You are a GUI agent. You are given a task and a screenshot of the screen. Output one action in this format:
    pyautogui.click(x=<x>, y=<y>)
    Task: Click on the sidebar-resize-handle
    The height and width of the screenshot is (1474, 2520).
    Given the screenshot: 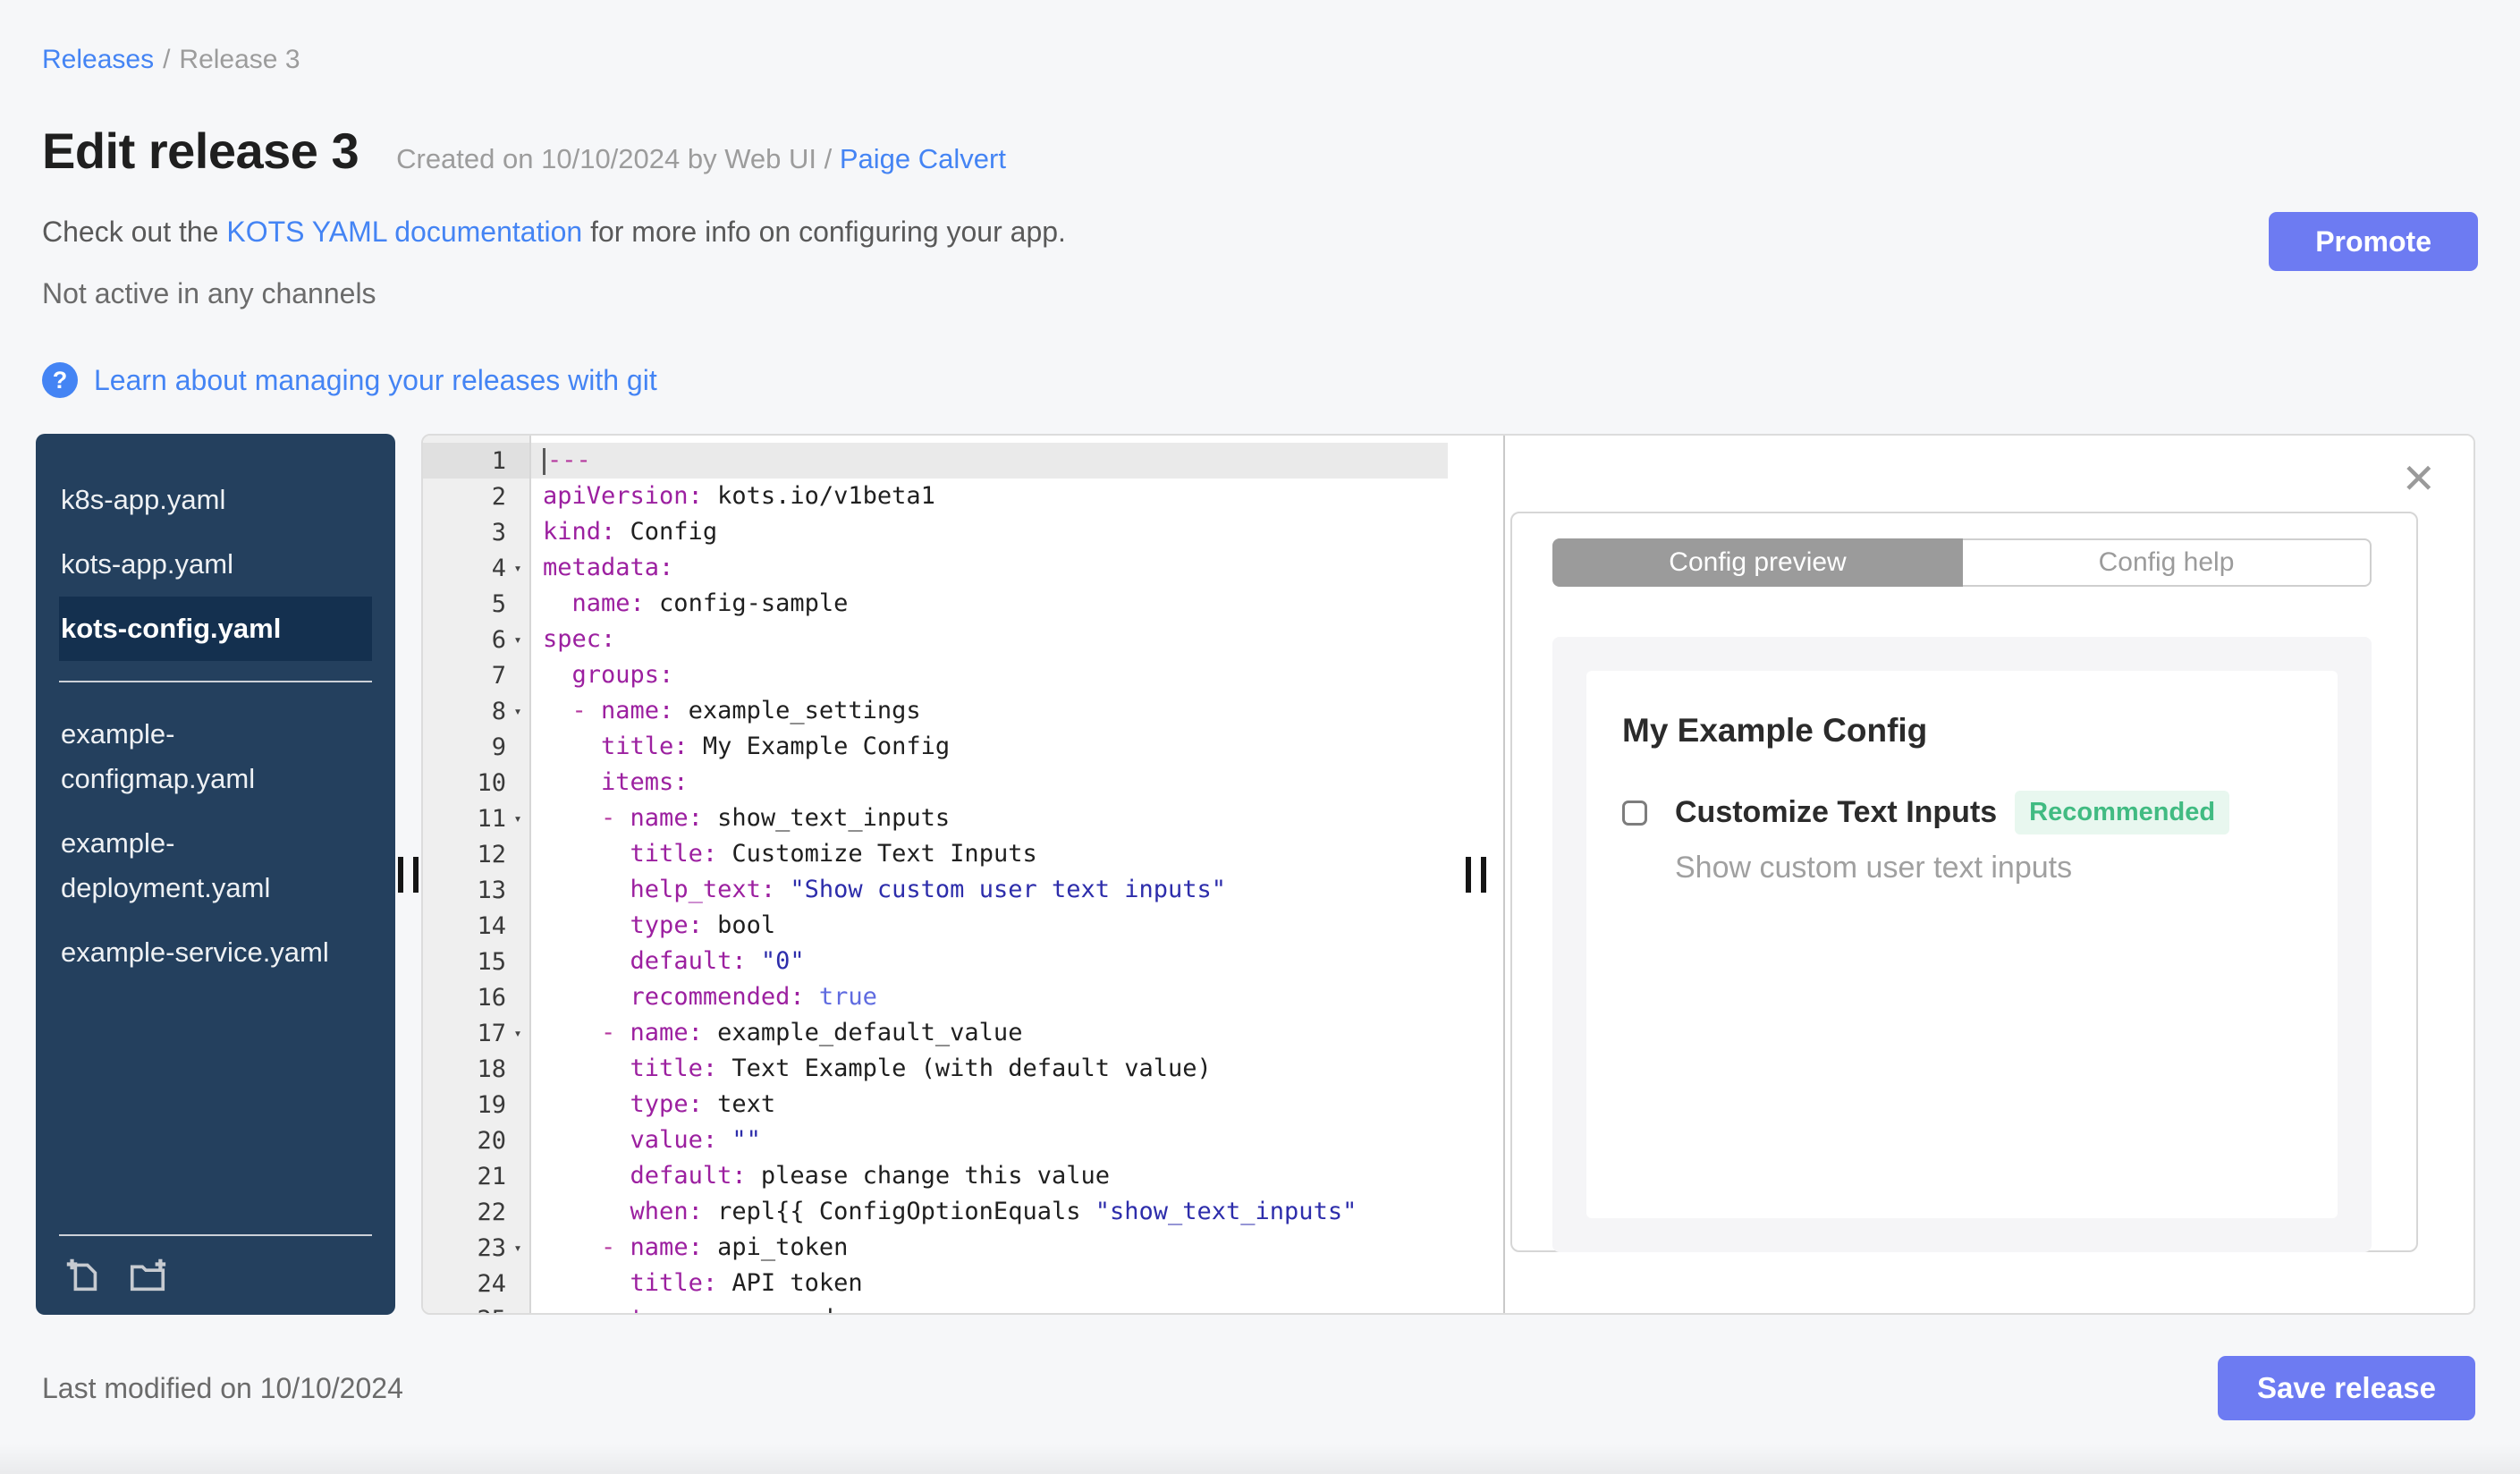 What is the action you would take?
    pyautogui.click(x=408, y=874)
    